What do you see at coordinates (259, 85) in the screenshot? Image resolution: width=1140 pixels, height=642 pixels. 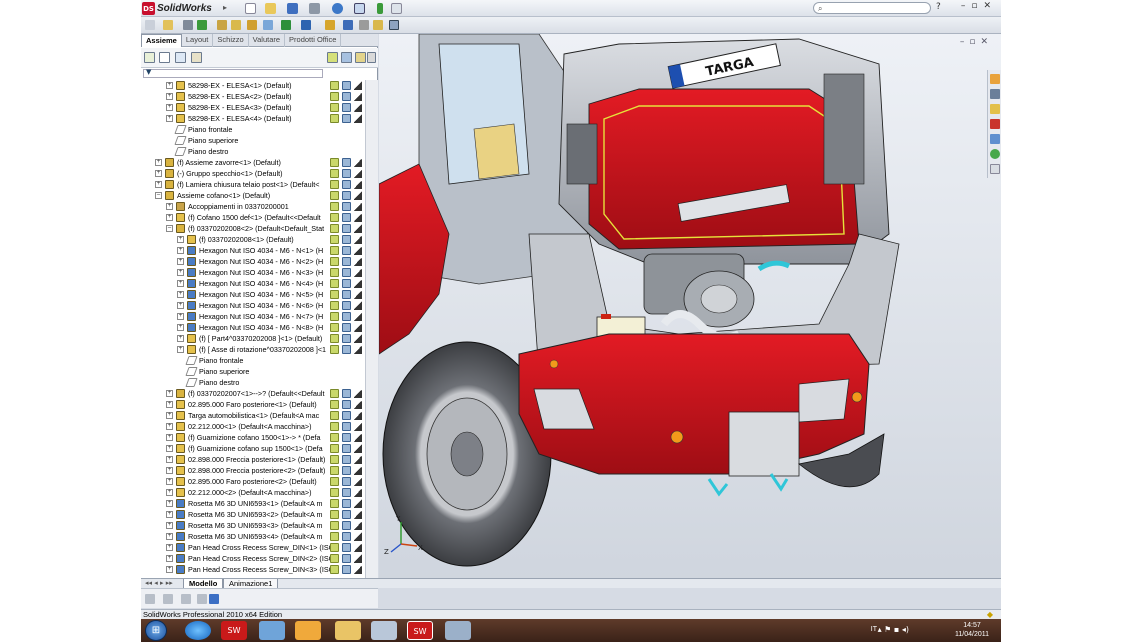 I see `tree-item: +58298-EX - ELESA<1> (Default)` at bounding box center [259, 85].